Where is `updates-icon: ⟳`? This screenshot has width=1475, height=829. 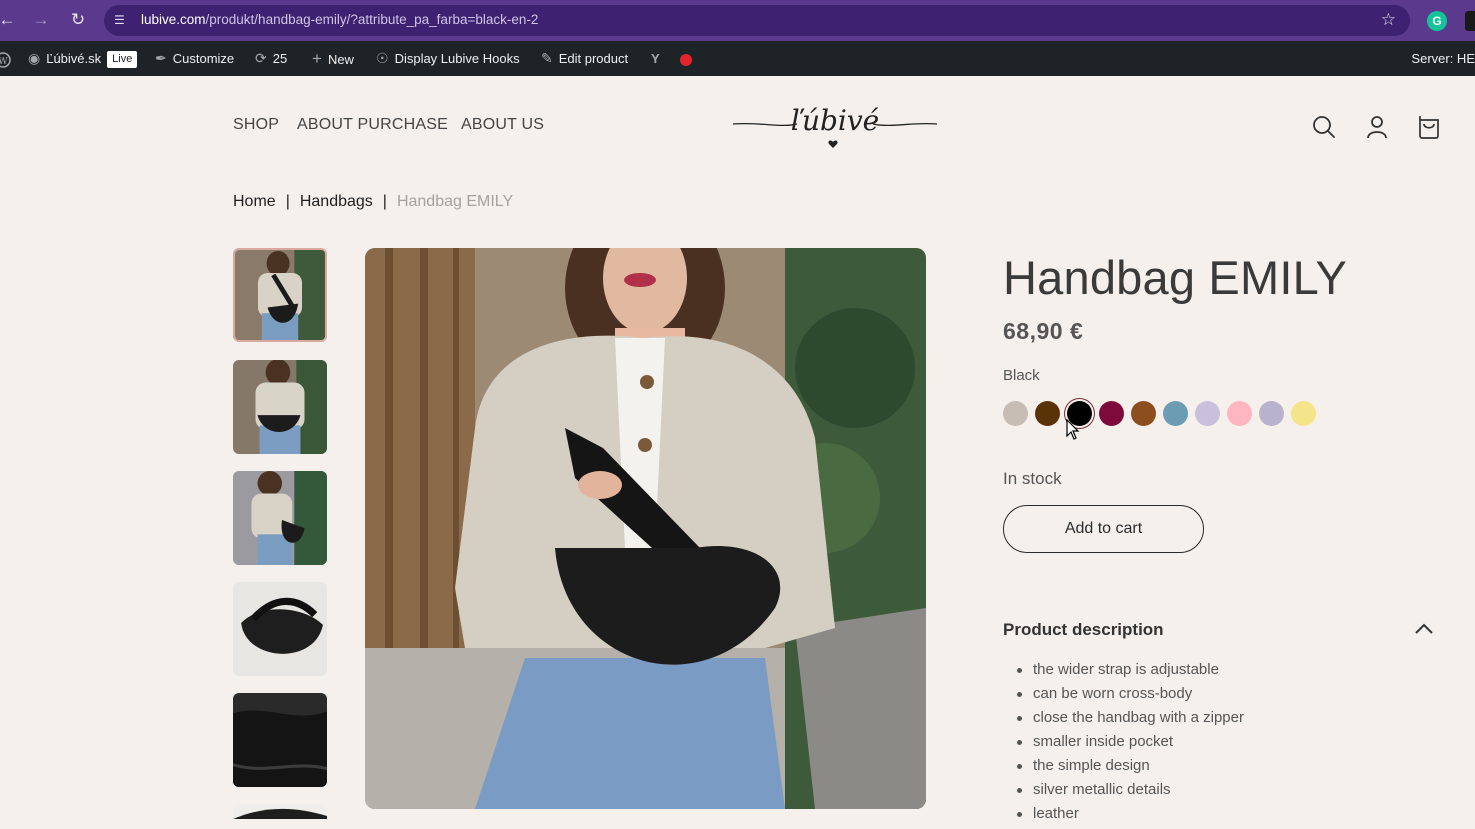 updates-icon: ⟳ is located at coordinates (261, 58).